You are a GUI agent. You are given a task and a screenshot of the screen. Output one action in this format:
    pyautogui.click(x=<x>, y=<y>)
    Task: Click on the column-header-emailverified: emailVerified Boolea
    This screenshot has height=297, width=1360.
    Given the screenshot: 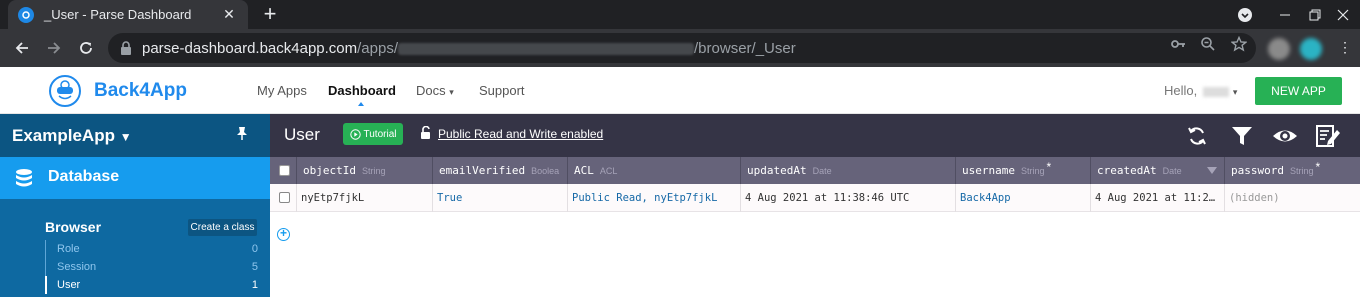 What is the action you would take?
    pyautogui.click(x=500, y=170)
    